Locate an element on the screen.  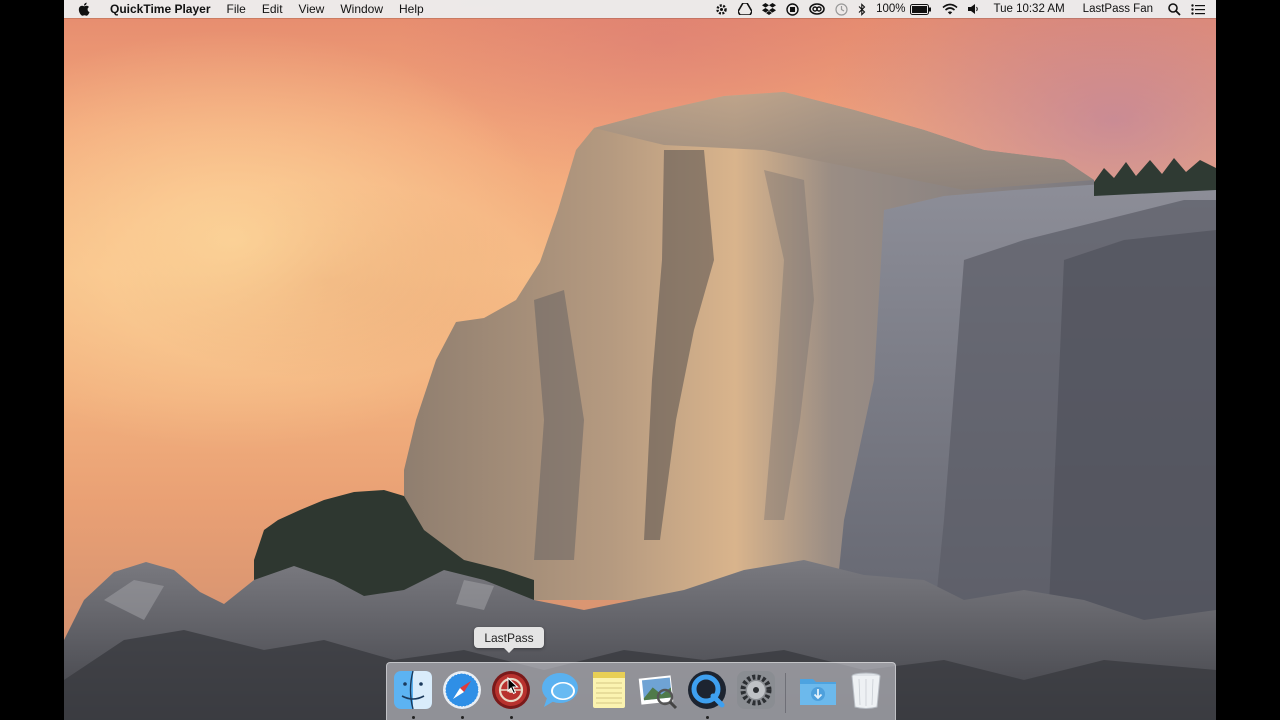
time-machine-icon is located at coordinates (841, 9).